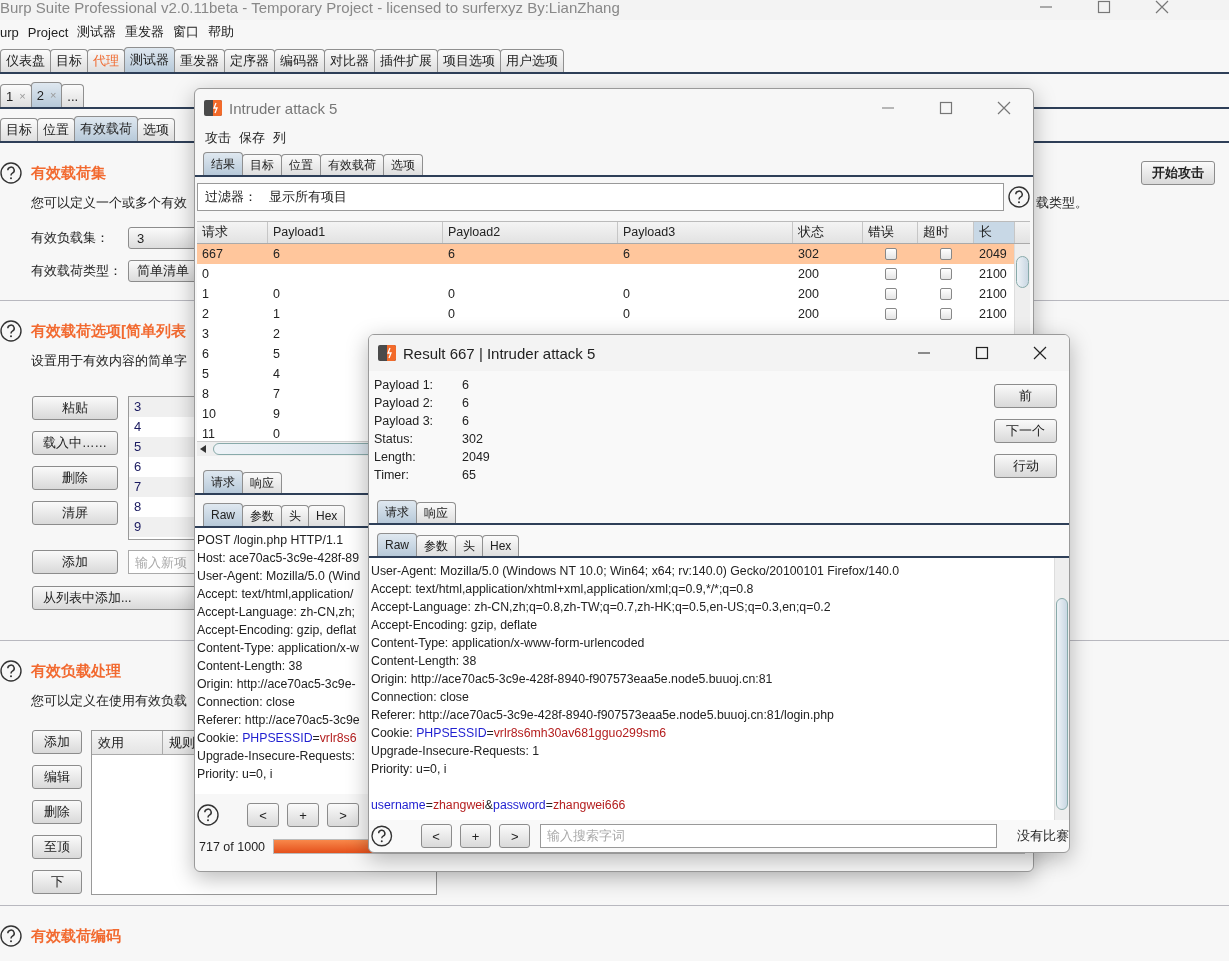 This screenshot has height=961, width=1229. Describe the element at coordinates (108, 331) in the screenshot. I see `section-title: 有效载荷选项[简单列表` at that location.